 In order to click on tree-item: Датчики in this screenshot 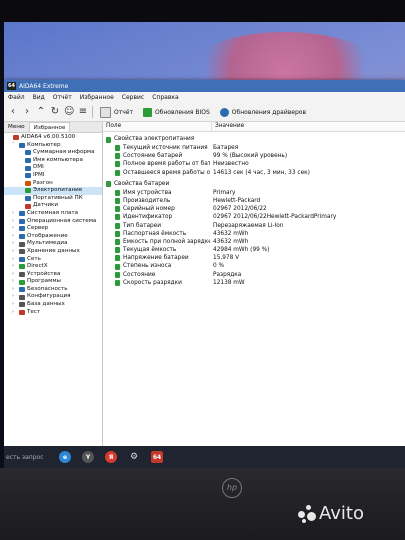, I will do `click(53, 206)`.